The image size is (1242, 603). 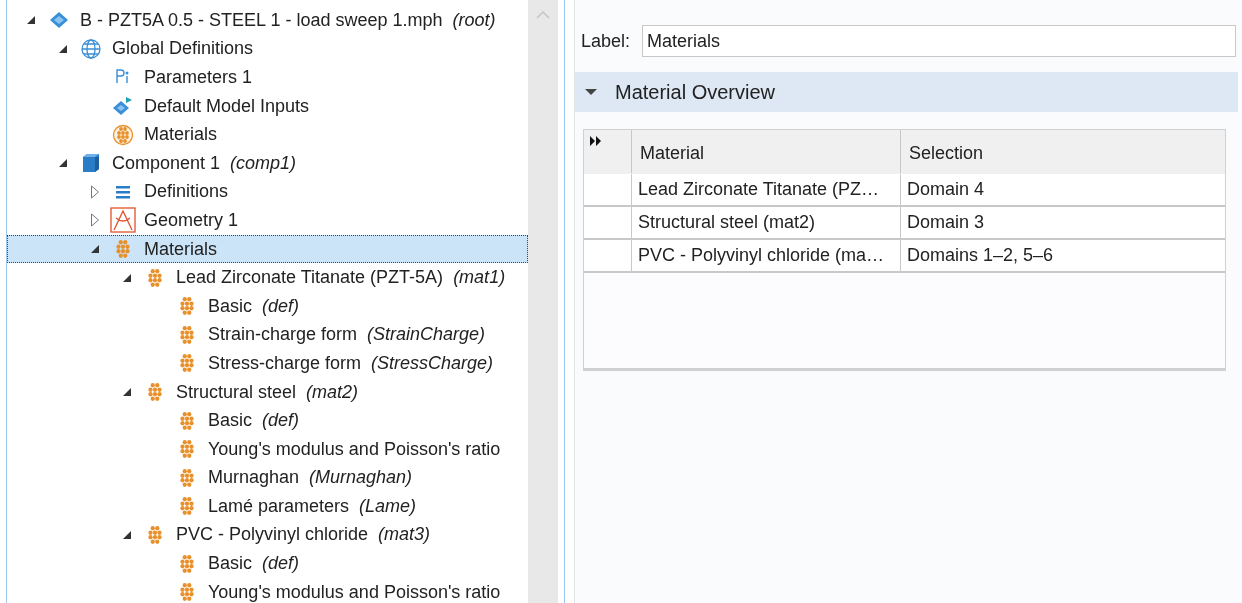 I want to click on table-cell-text: Domain 3, so click(x=946, y=222).